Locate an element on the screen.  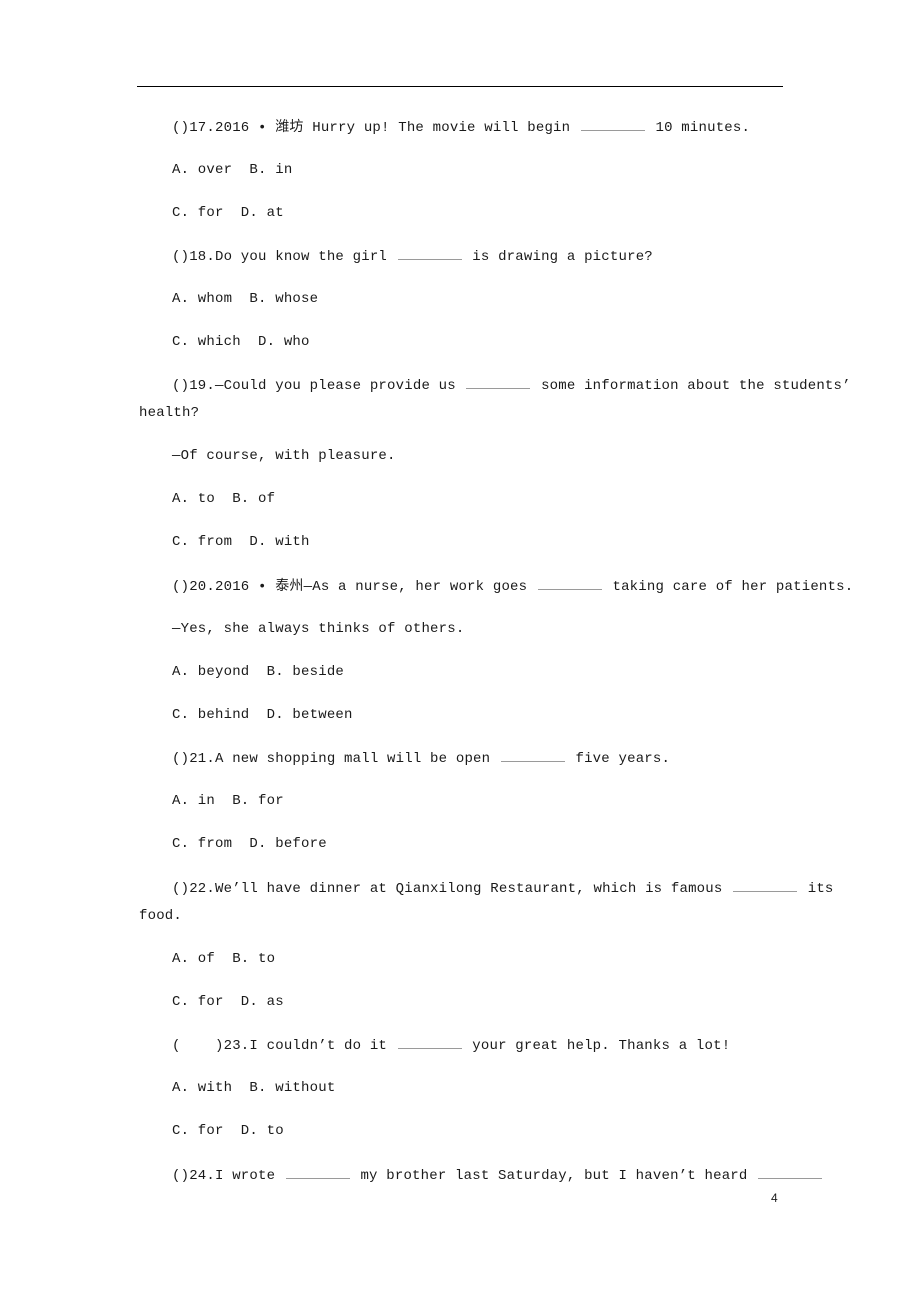
options-cd: C. behind D. between is located at coordinates (262, 715).